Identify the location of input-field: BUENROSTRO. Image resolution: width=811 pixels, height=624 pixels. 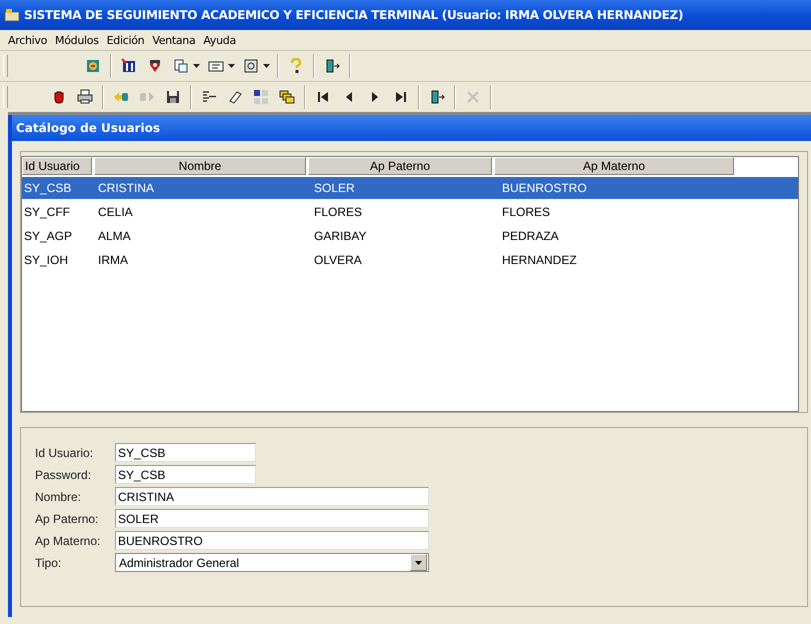
(272, 540).